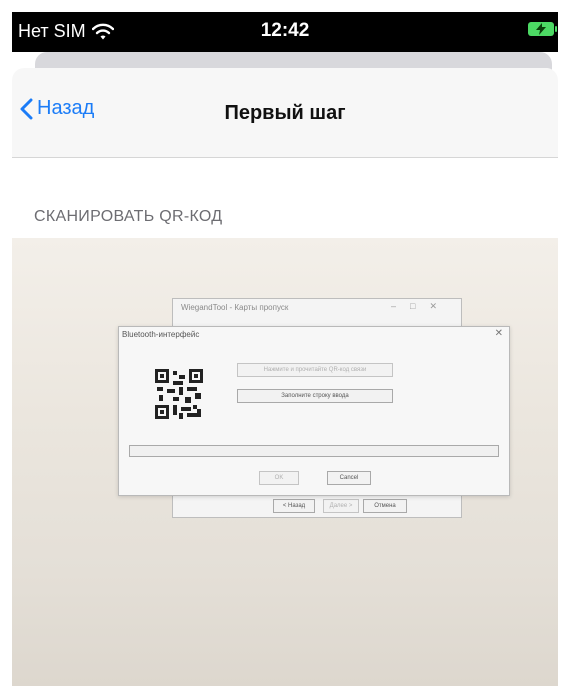  I want to click on wizard-next-button: Далее >, so click(341, 506).